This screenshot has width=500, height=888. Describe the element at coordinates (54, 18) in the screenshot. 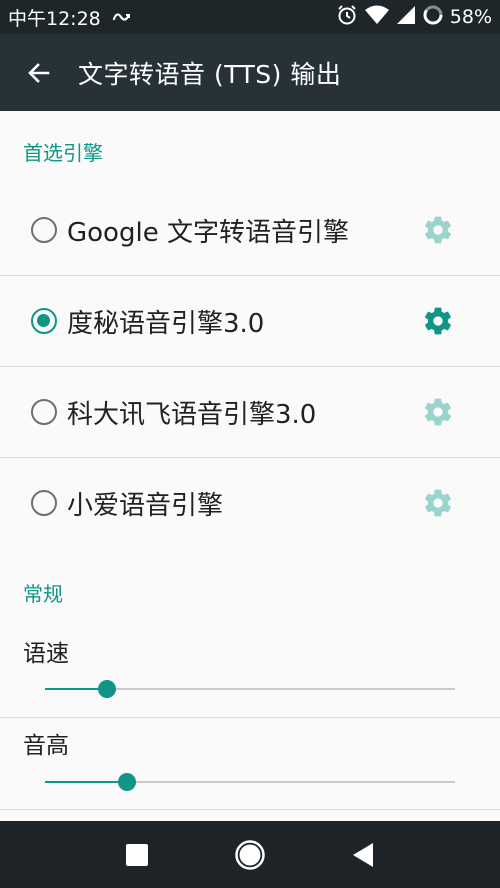

I see `status-time: 中午12:28` at that location.